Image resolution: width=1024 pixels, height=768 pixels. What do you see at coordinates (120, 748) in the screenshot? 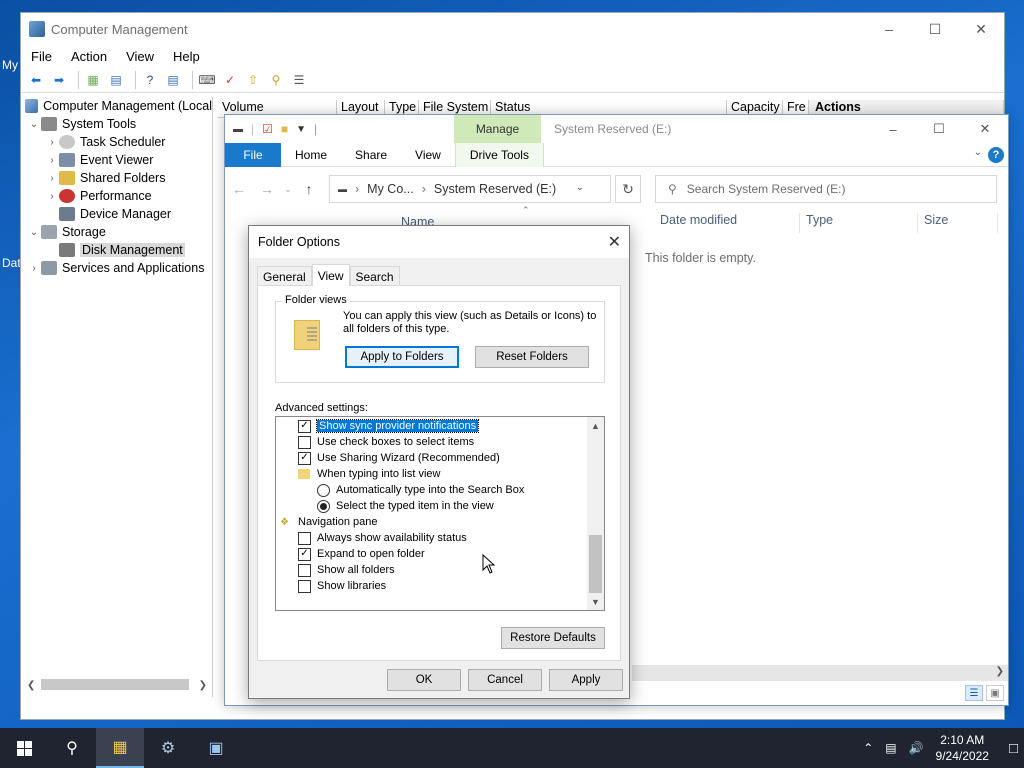
I see `taskbar-file-explorer: ▦` at bounding box center [120, 748].